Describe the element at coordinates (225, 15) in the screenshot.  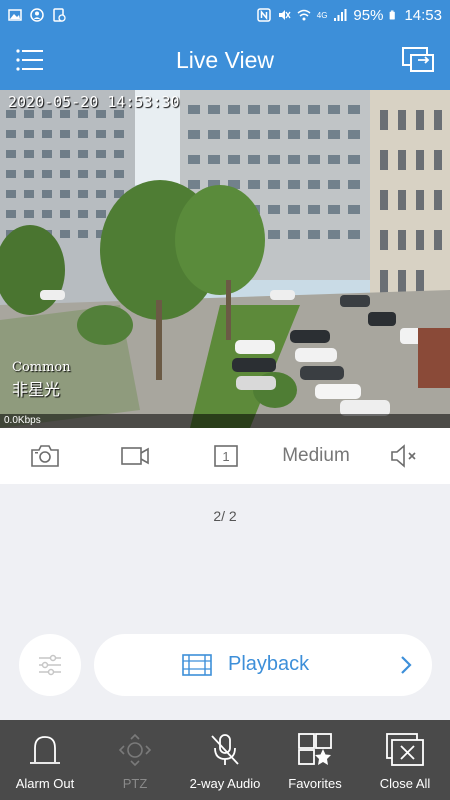
I see `status-bar: 4G 95% 14:53` at that location.